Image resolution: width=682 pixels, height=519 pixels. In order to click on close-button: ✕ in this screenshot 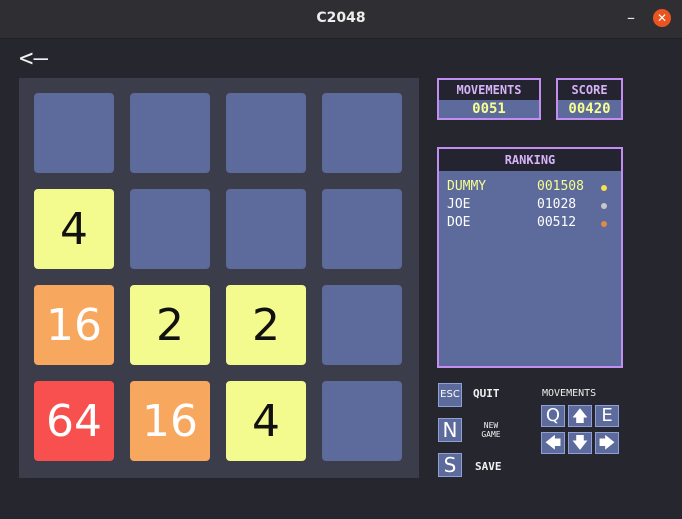, I will do `click(662, 18)`.